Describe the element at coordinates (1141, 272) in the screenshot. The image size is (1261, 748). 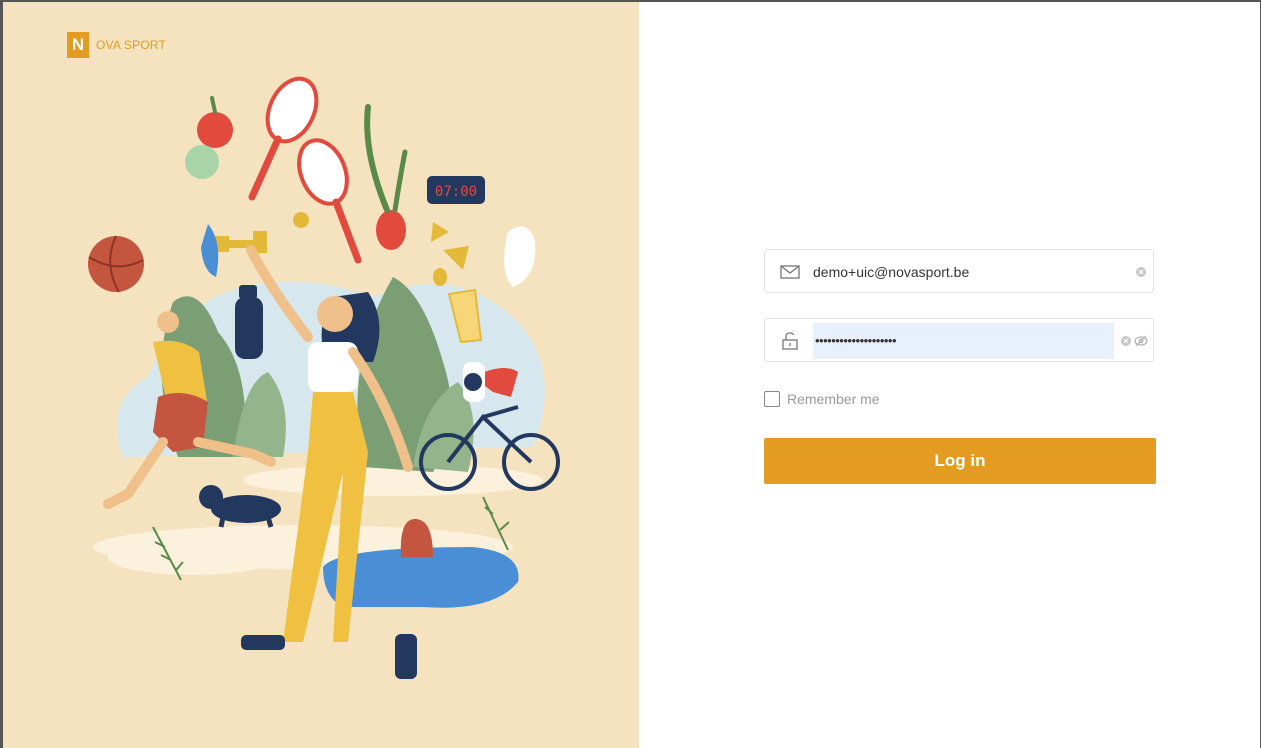
I see `clear-email-icon` at that location.